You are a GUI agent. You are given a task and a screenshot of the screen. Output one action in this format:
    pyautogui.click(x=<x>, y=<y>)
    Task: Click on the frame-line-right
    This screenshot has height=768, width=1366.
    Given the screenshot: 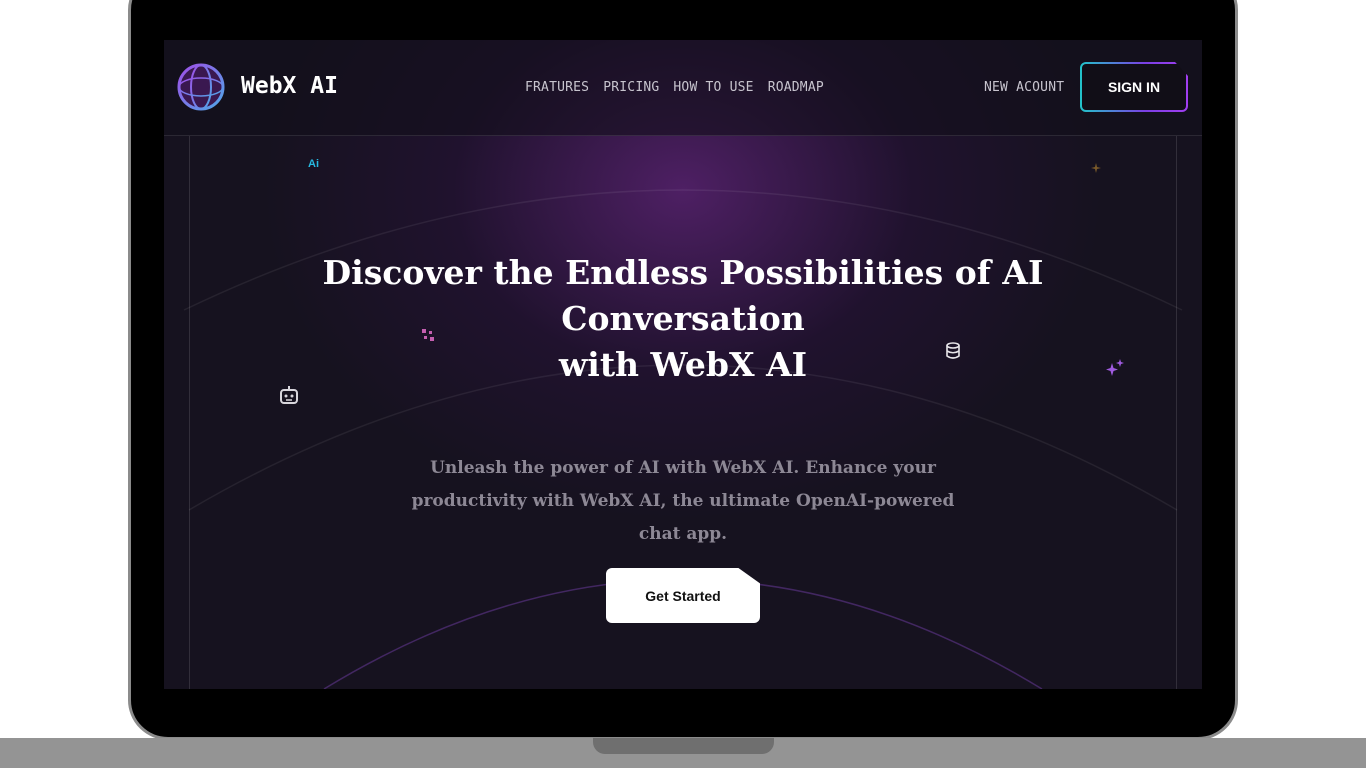 What is the action you would take?
    pyautogui.click(x=1176, y=412)
    